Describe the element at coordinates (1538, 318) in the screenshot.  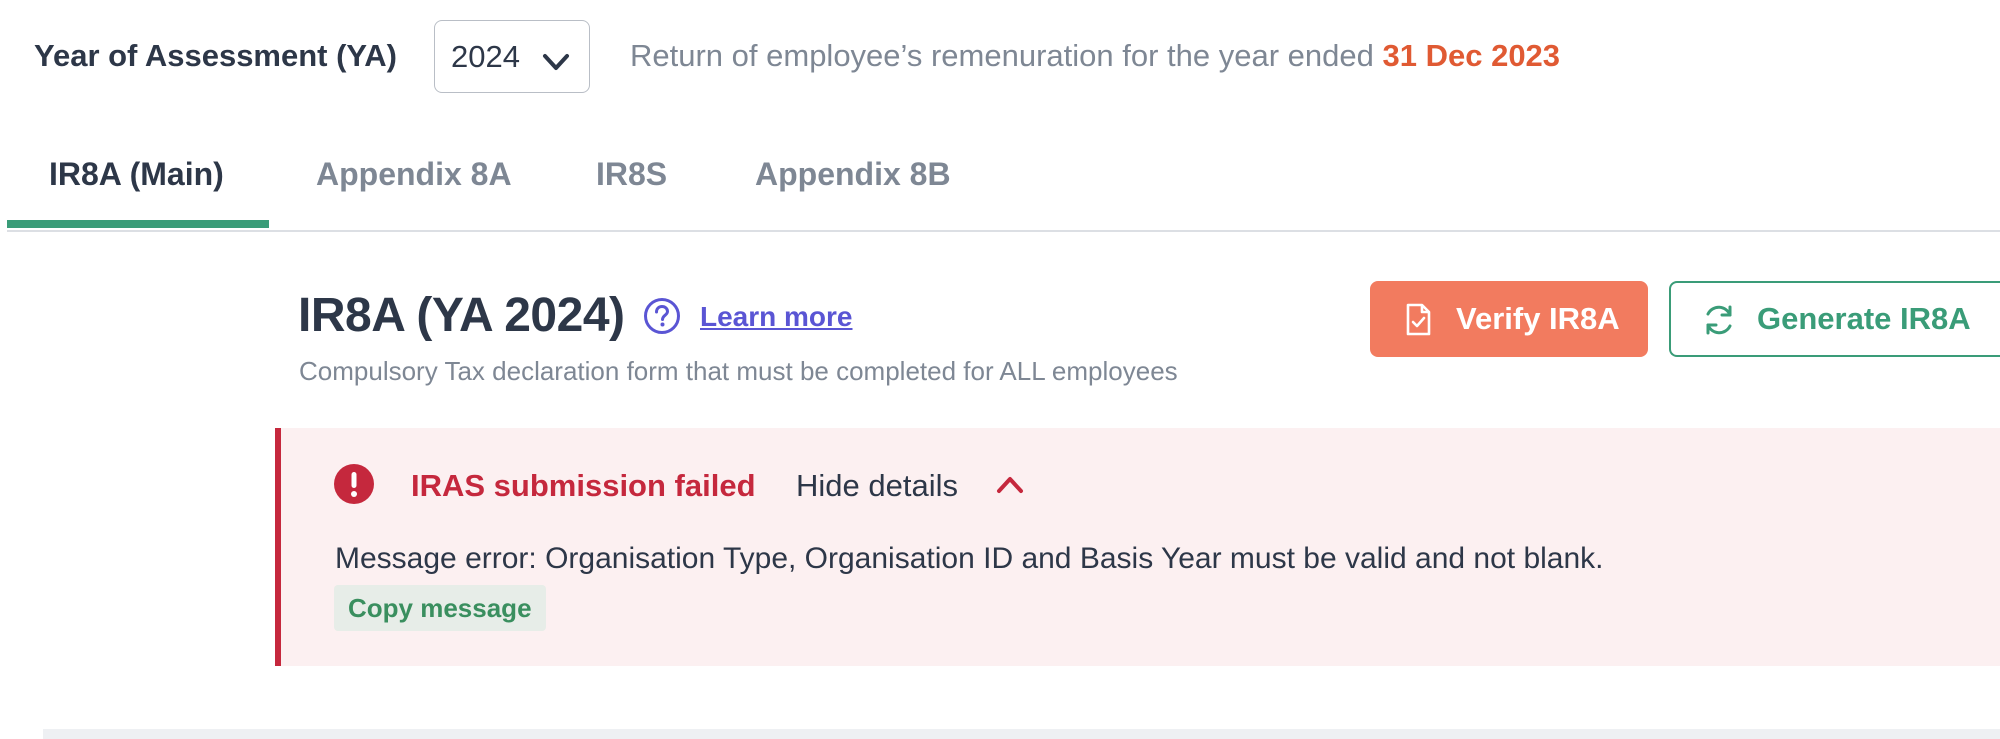
I see `verify-ir8a-label: Verify IR8A` at that location.